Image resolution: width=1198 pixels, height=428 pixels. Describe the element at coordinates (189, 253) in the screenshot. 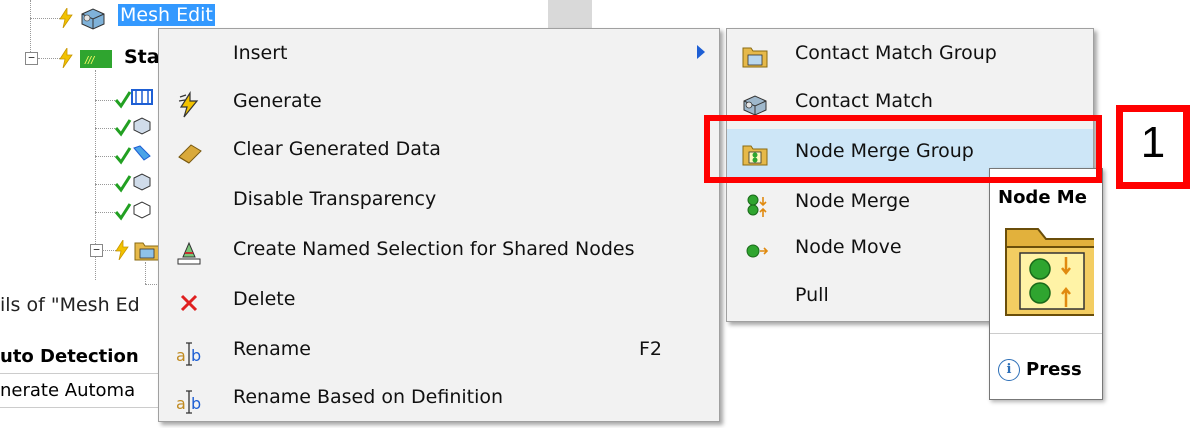

I see `named-selection-icon` at that location.